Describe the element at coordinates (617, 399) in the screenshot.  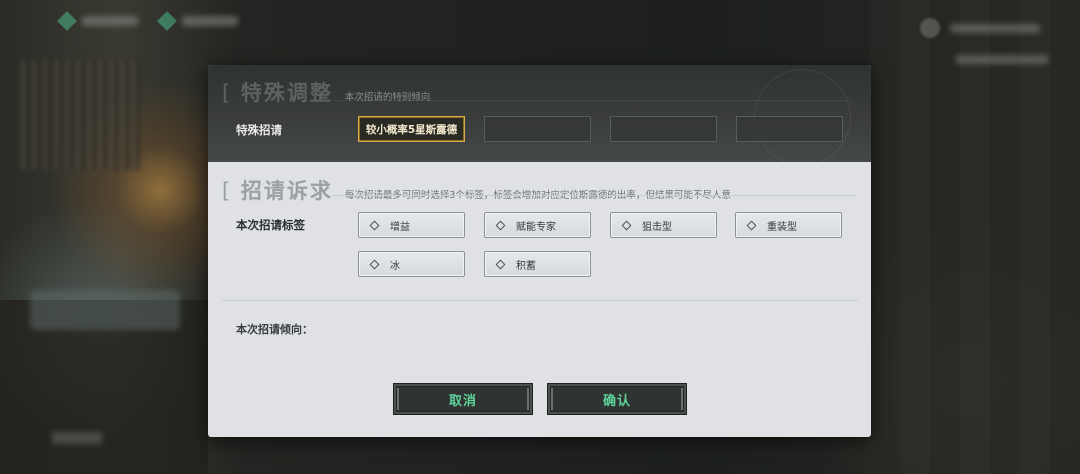
I see `confirm-button: 确认` at that location.